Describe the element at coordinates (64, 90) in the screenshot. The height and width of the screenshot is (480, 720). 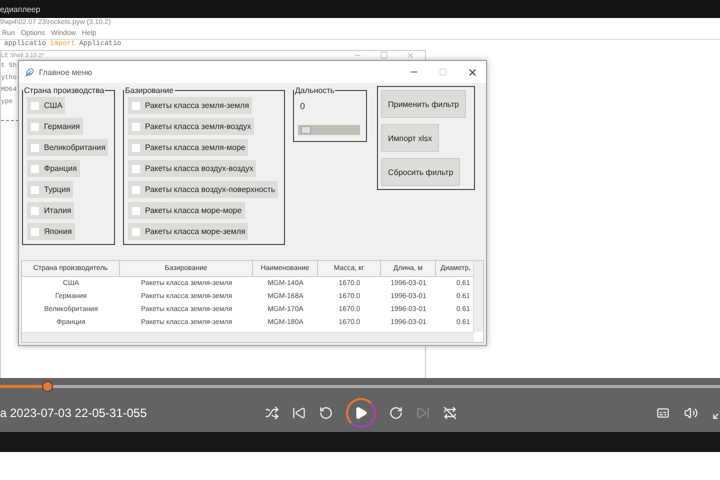
I see `frame-label: Страна производства` at that location.